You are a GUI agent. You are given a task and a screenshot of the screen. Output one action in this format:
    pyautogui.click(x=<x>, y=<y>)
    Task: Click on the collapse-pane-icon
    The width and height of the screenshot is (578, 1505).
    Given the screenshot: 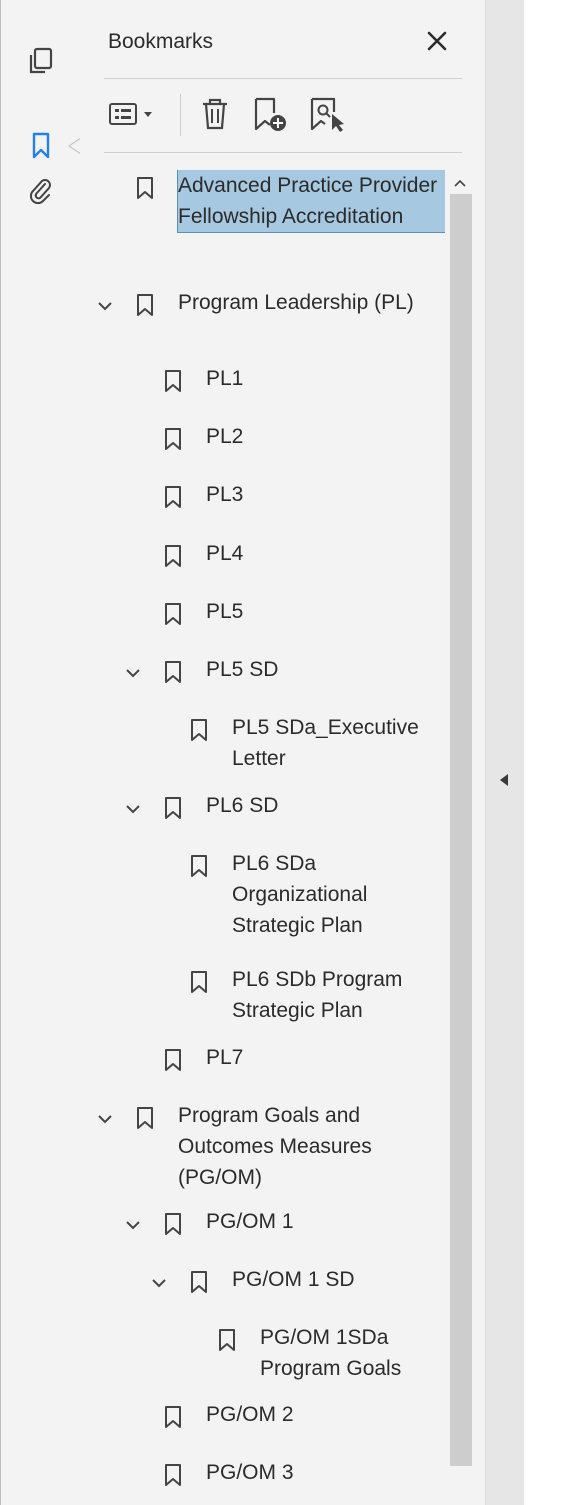 What is the action you would take?
    pyautogui.click(x=504, y=780)
    